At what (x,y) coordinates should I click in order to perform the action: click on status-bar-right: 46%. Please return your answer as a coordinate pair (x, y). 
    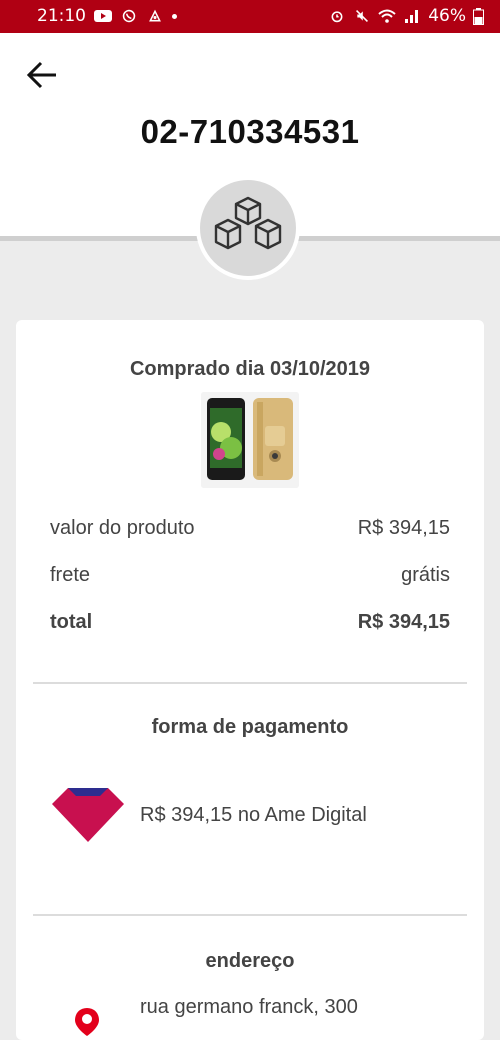
    Looking at the image, I should click on (406, 16).